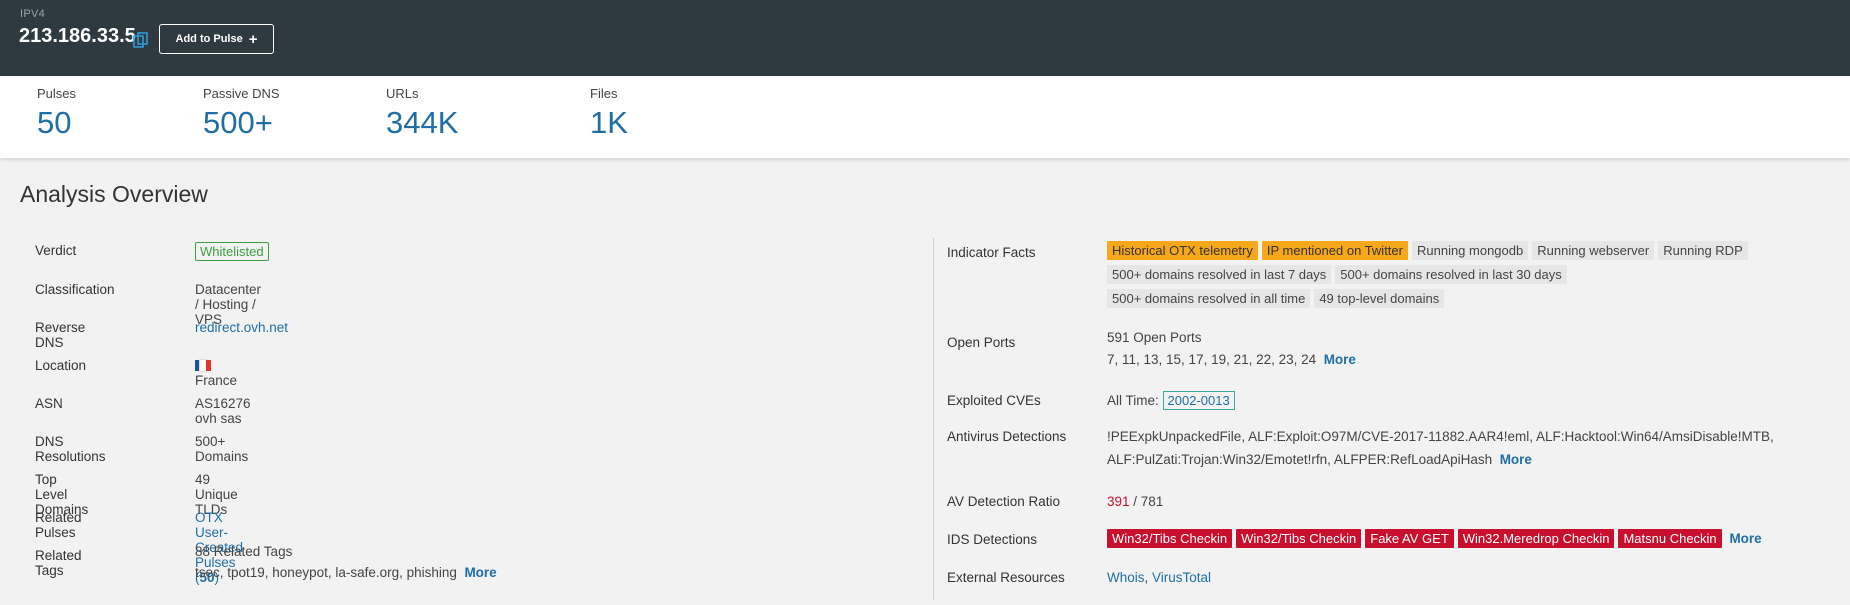 The width and height of the screenshot is (1850, 605). Describe the element at coordinates (1340, 359) in the screenshot. I see `open-ports-more-link: More` at that location.